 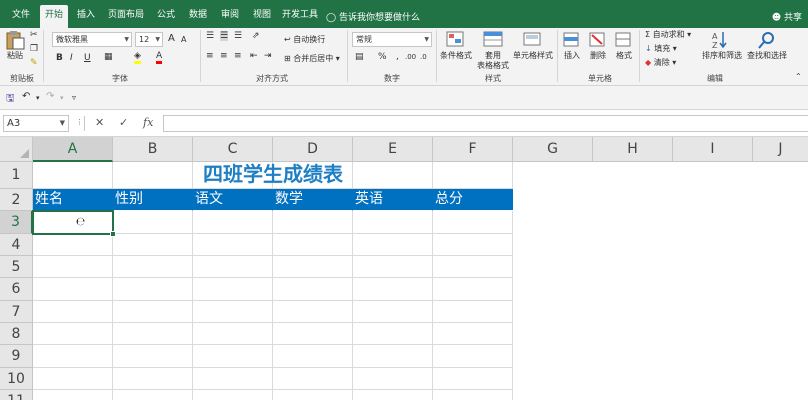 I want to click on sheet-title: 四班学生成绩表, so click(x=273, y=175).